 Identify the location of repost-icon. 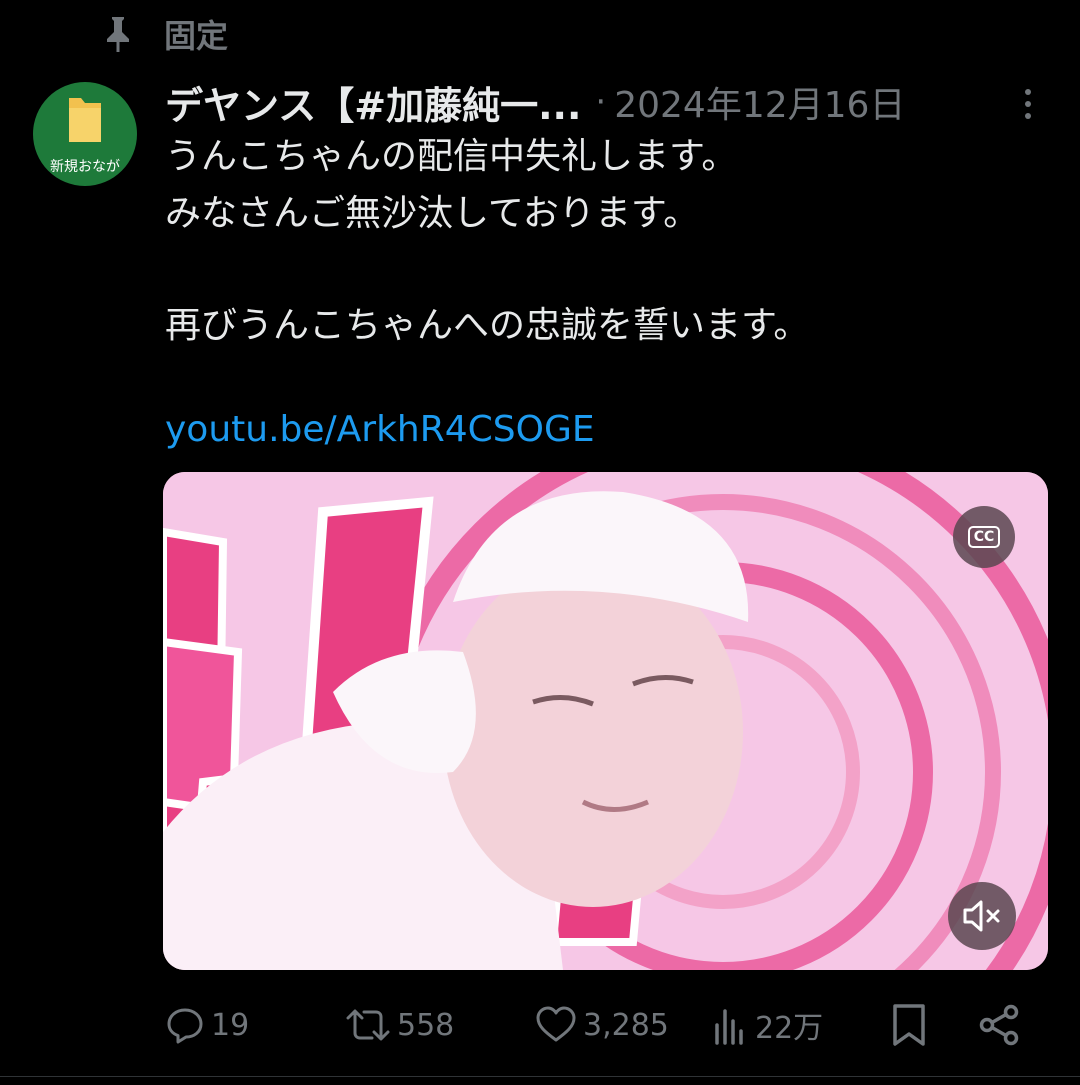
(368, 1025).